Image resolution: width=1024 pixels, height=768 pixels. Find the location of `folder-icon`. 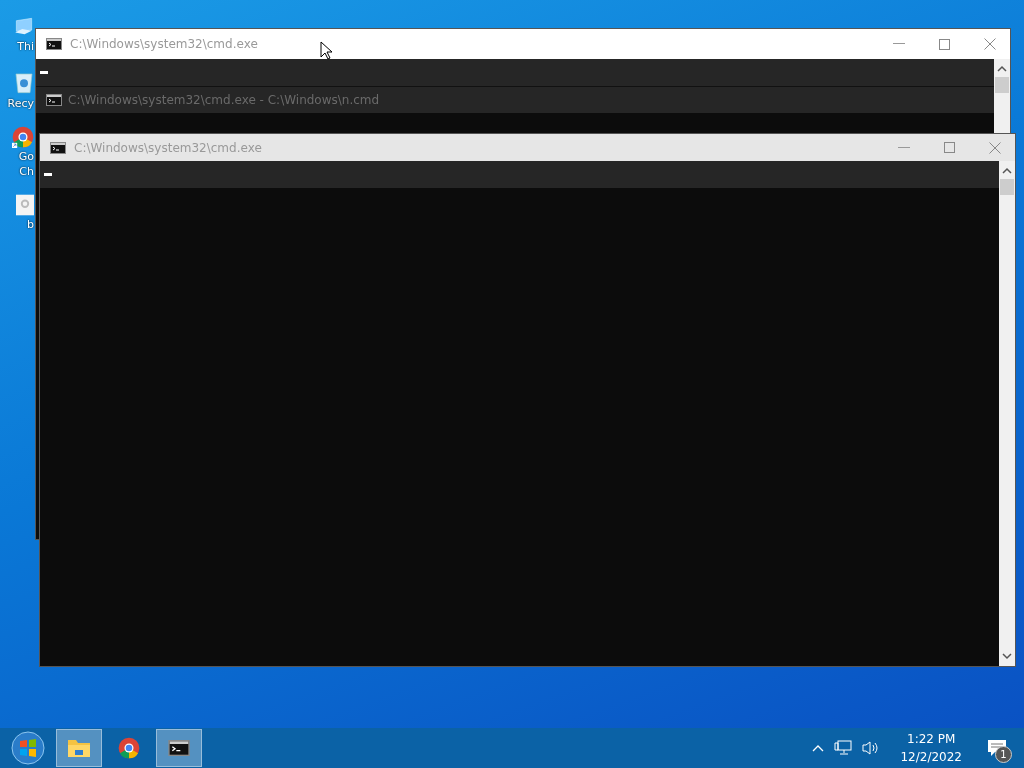

folder-icon is located at coordinates (79, 748).